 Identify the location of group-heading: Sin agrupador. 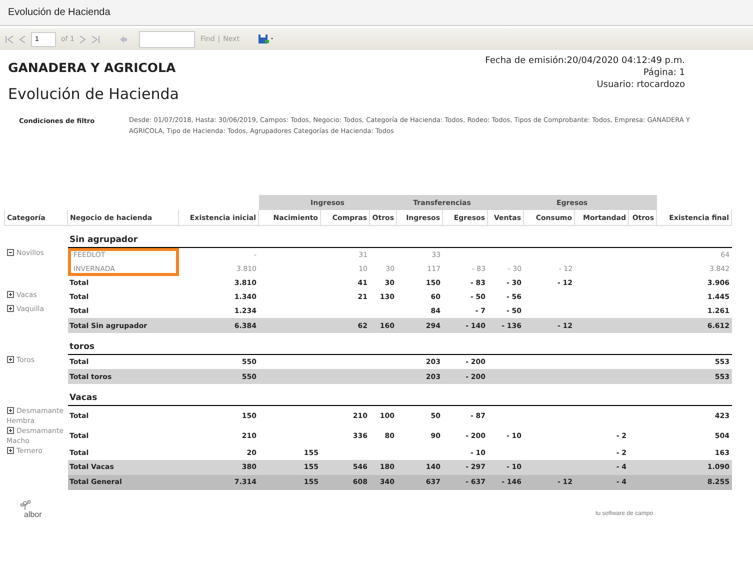
(400, 237).